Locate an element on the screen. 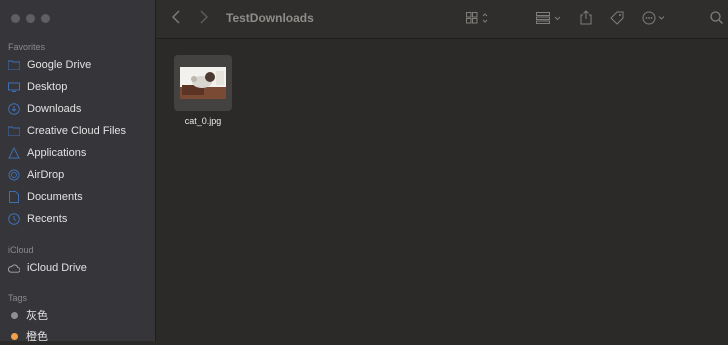 This screenshot has width=728, height=345. group-by-icon is located at coordinates (550, 18).